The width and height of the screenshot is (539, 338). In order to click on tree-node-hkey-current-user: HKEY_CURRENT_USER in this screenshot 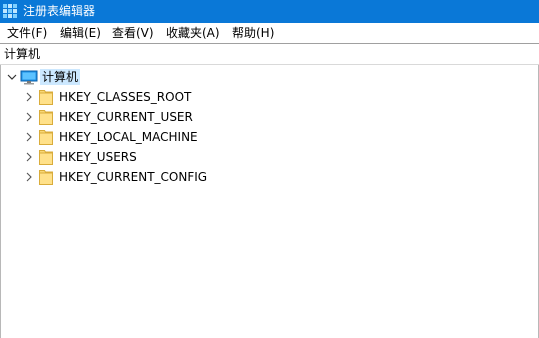, I will do `click(151, 117)`.